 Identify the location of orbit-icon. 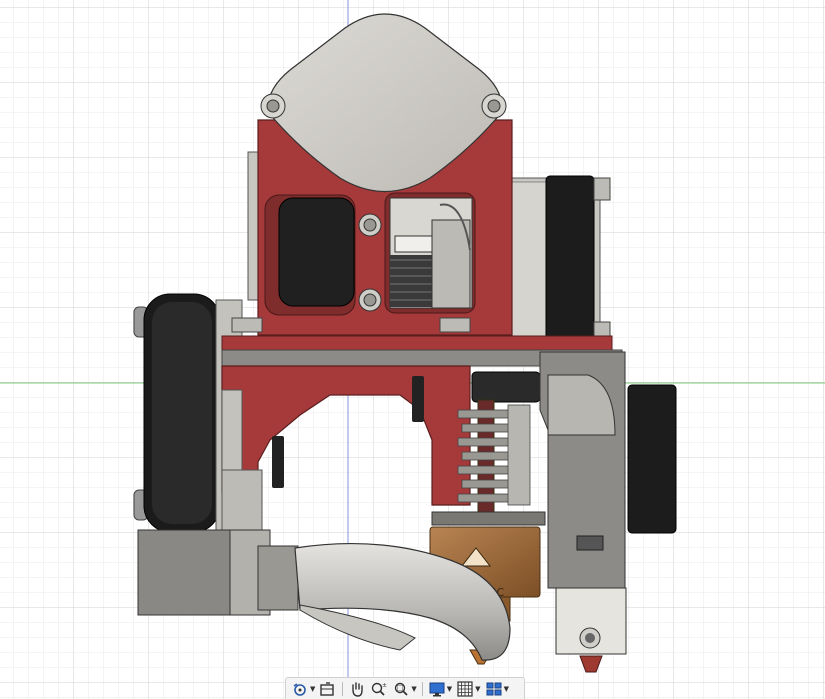
(299, 689).